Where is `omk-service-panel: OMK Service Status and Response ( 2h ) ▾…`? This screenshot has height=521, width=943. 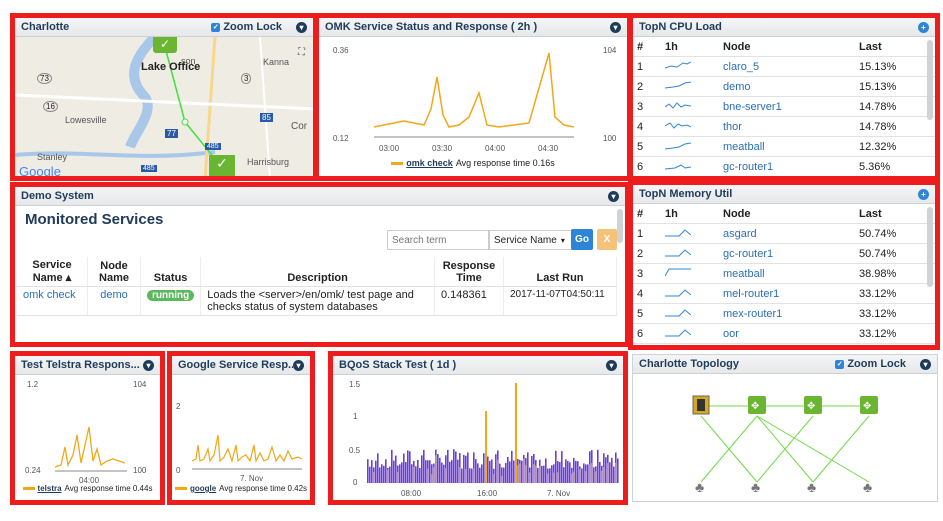
omk-service-panel: OMK Service Status and Response ( 2h ) ▾… is located at coordinates (473, 97).